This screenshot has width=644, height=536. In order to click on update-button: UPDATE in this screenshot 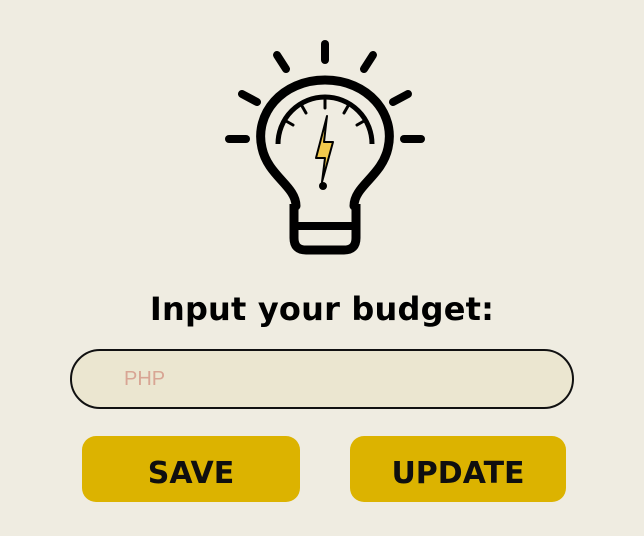, I will do `click(458, 469)`.